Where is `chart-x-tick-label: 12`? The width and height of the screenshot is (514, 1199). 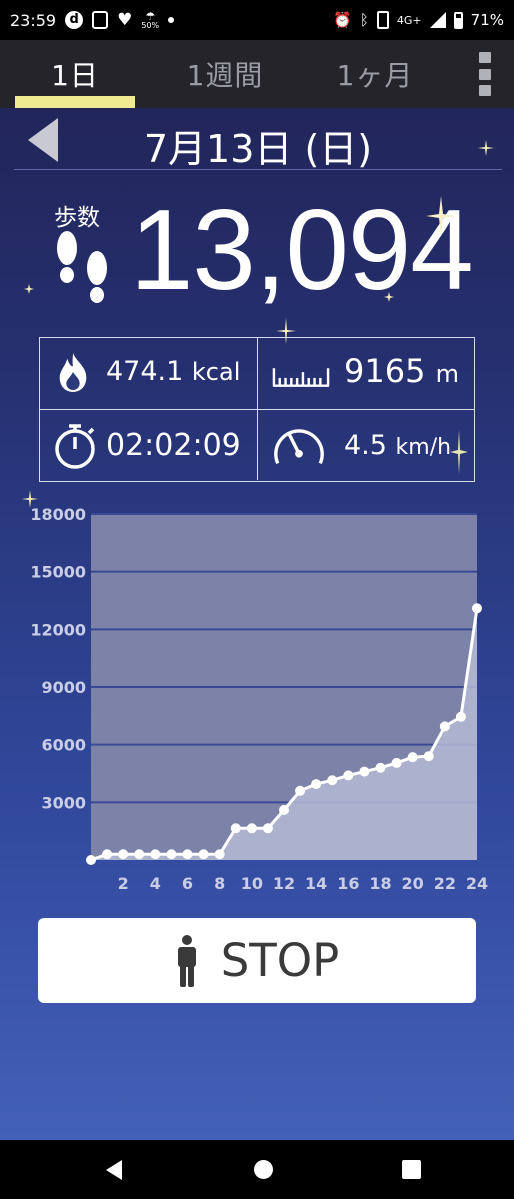
chart-x-tick-label: 12 is located at coordinates (284, 883).